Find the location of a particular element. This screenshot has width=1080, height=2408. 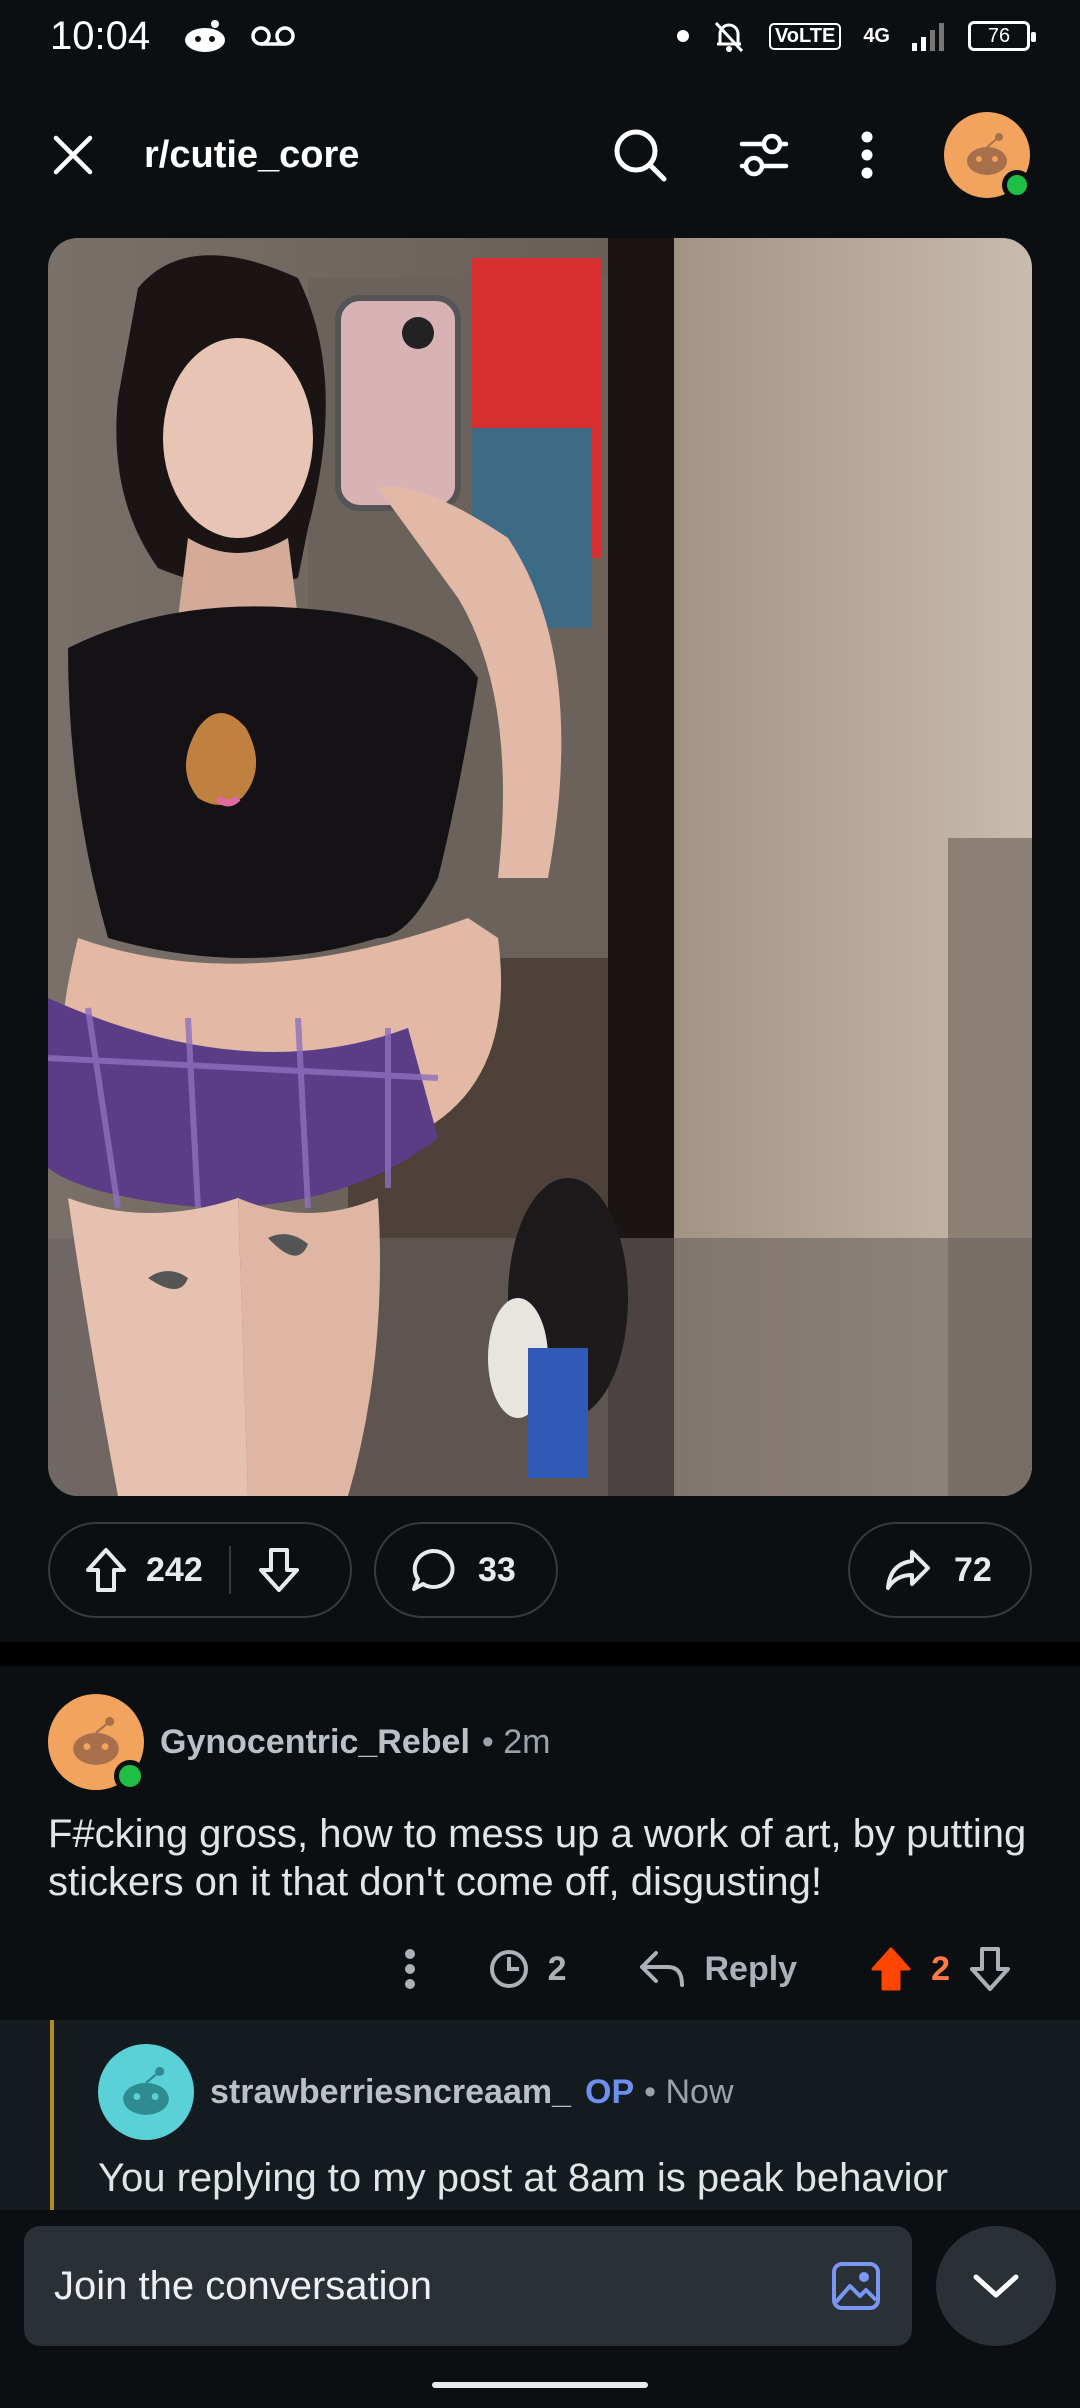

reddit-notification-icon is located at coordinates (205, 36).